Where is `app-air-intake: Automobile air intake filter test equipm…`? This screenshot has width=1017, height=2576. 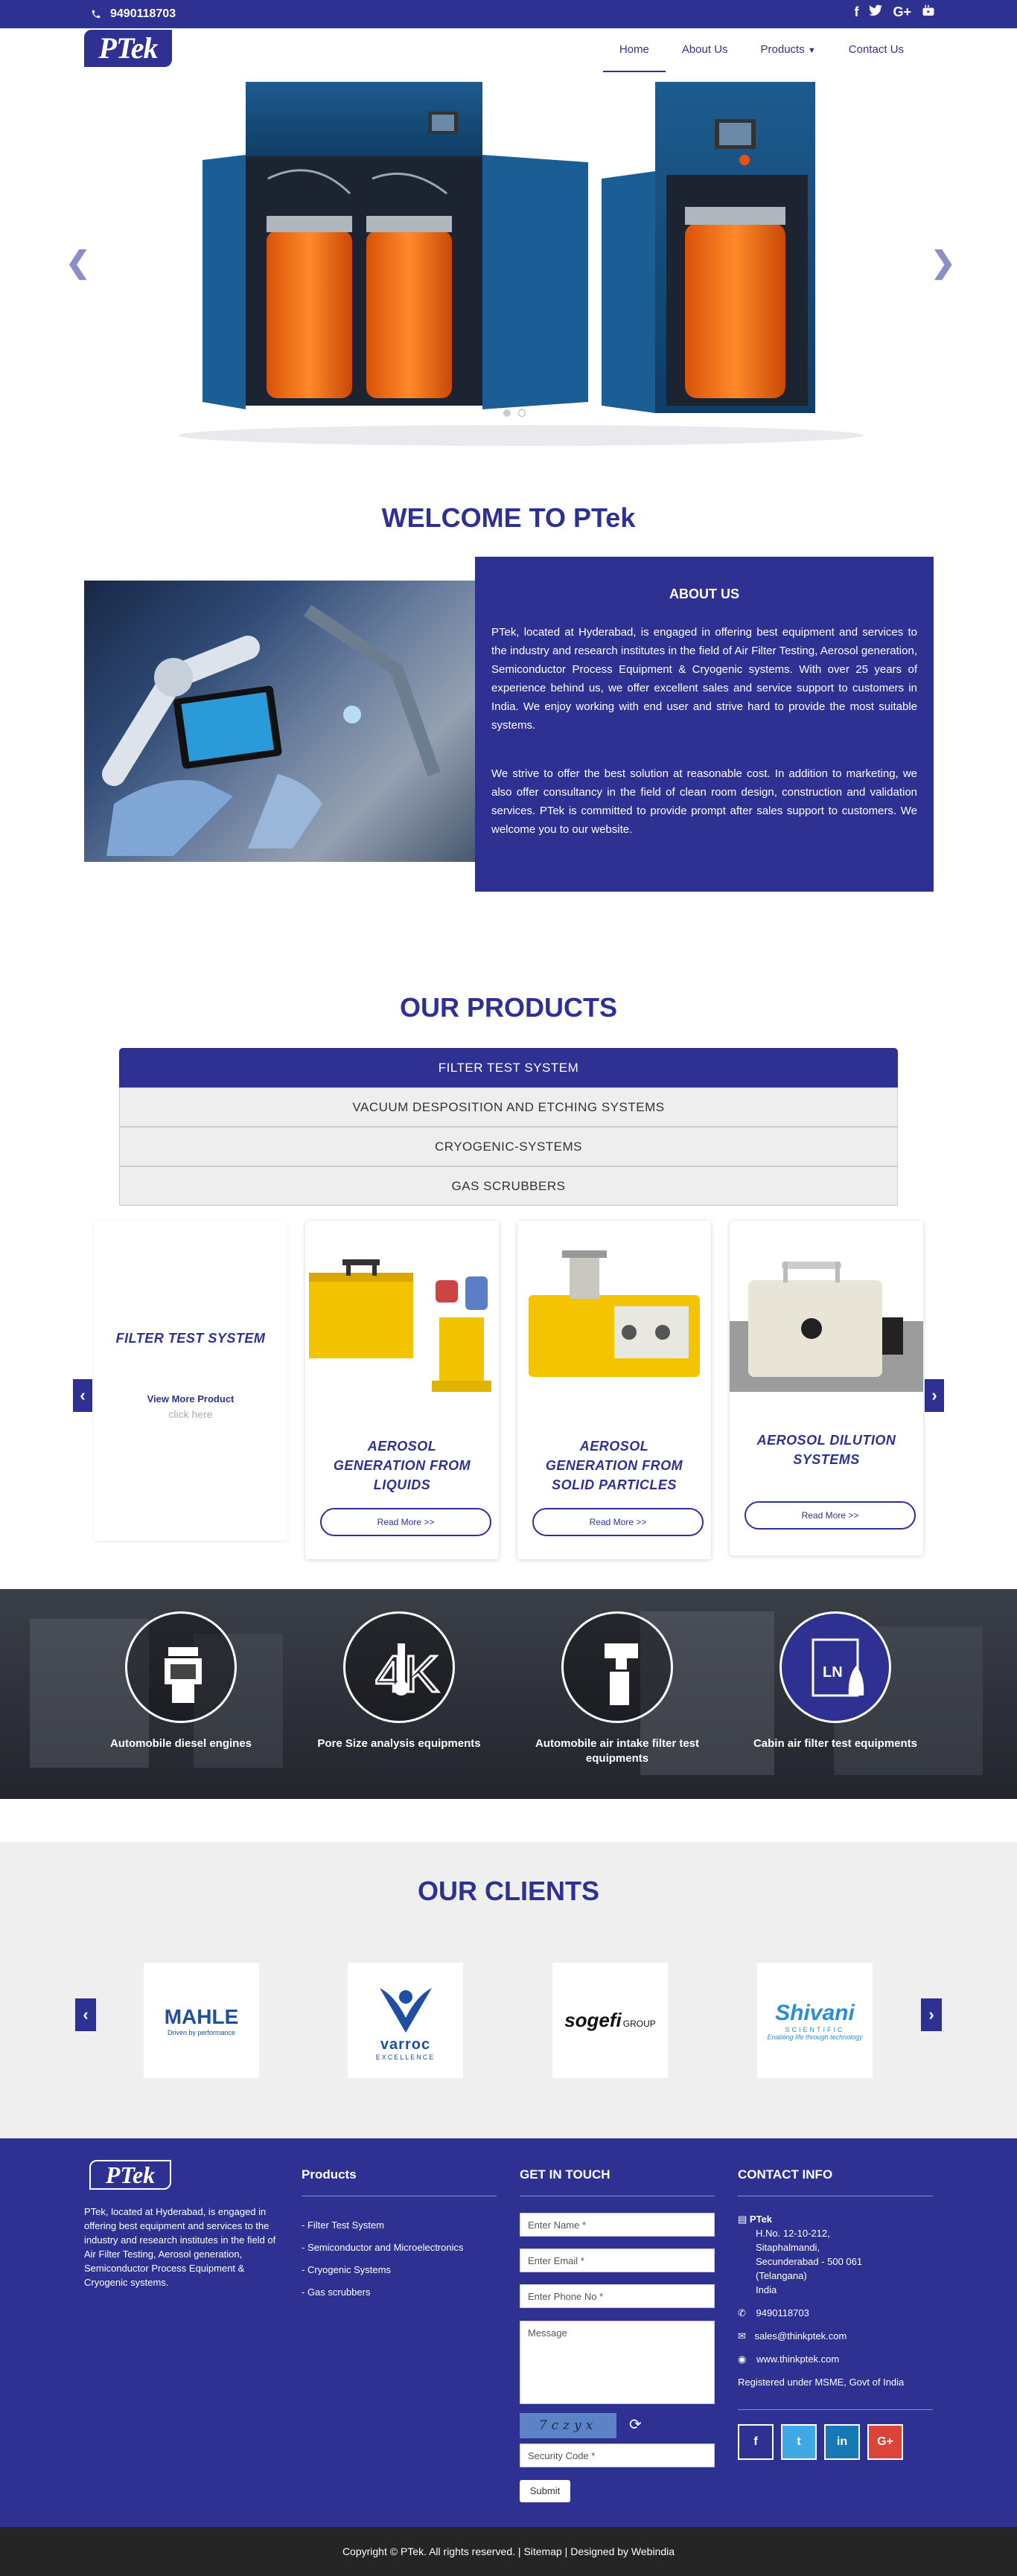
app-air-intake: Automobile air intake filter test equipm… is located at coordinates (617, 1688).